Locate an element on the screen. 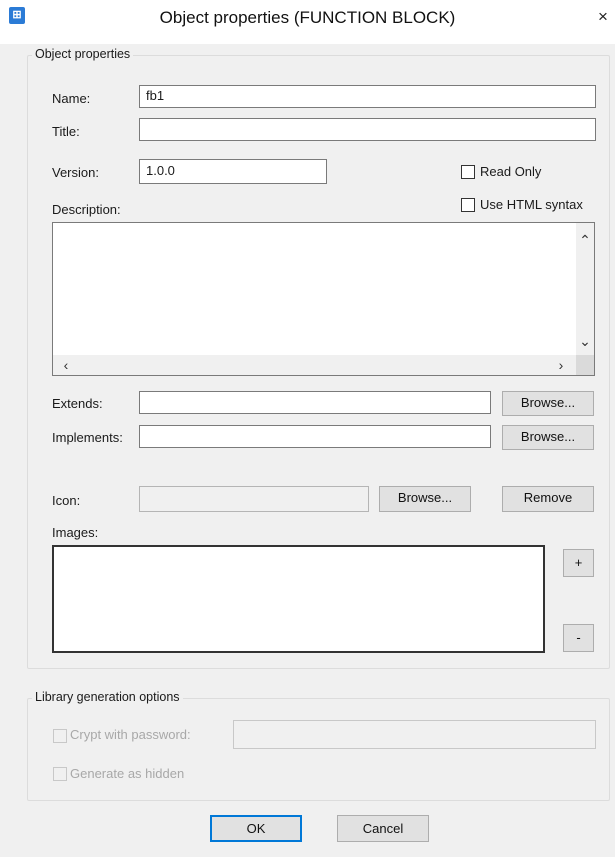 Image resolution: width=615 pixels, height=857 pixels. read-only-label: Read Only is located at coordinates (511, 171).